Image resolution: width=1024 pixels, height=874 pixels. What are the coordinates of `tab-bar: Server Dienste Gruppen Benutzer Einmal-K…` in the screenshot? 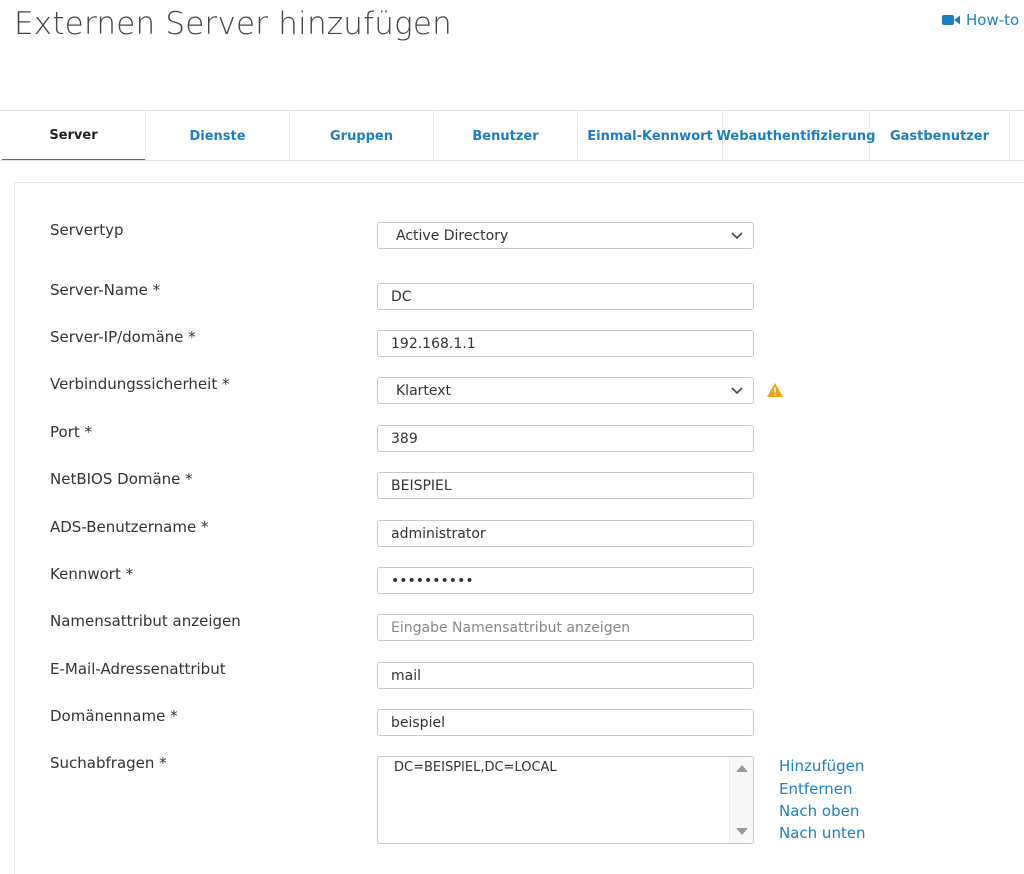 It's located at (512, 135).